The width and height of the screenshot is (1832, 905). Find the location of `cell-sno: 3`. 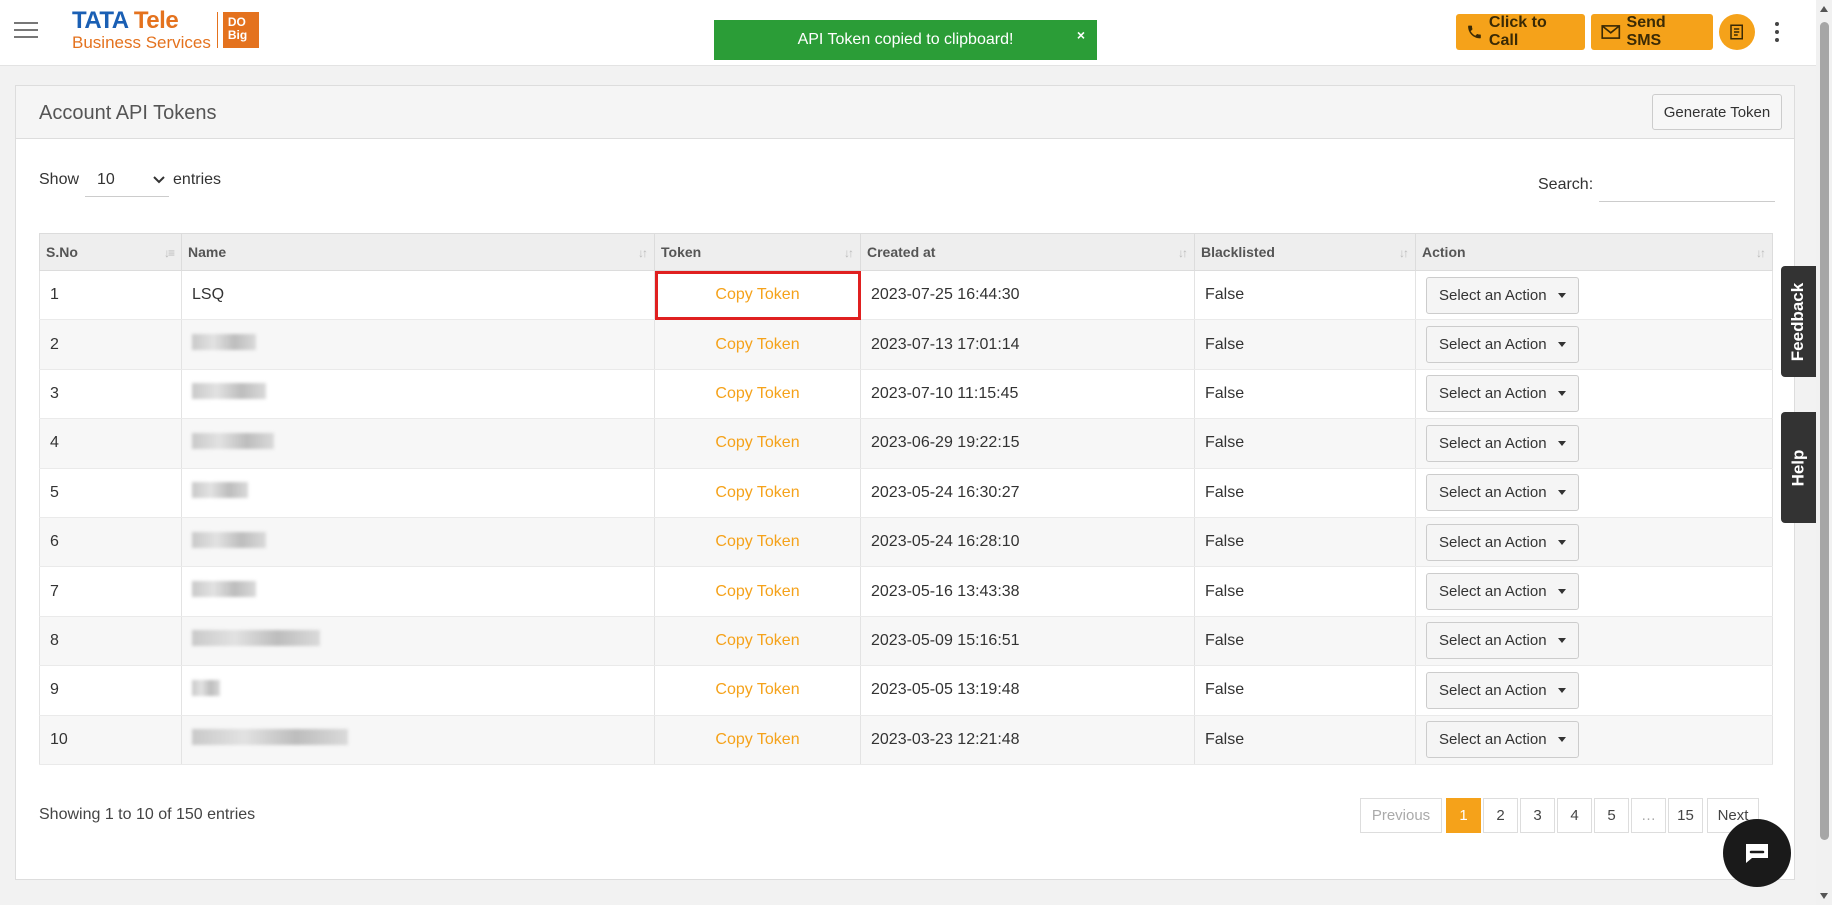

cell-sno: 3 is located at coordinates (110, 394).